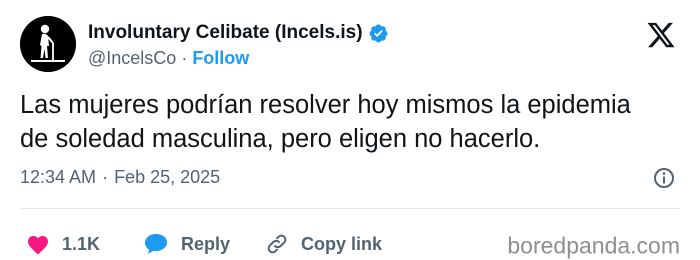 The width and height of the screenshot is (700, 260). I want to click on avatar, so click(48, 44).